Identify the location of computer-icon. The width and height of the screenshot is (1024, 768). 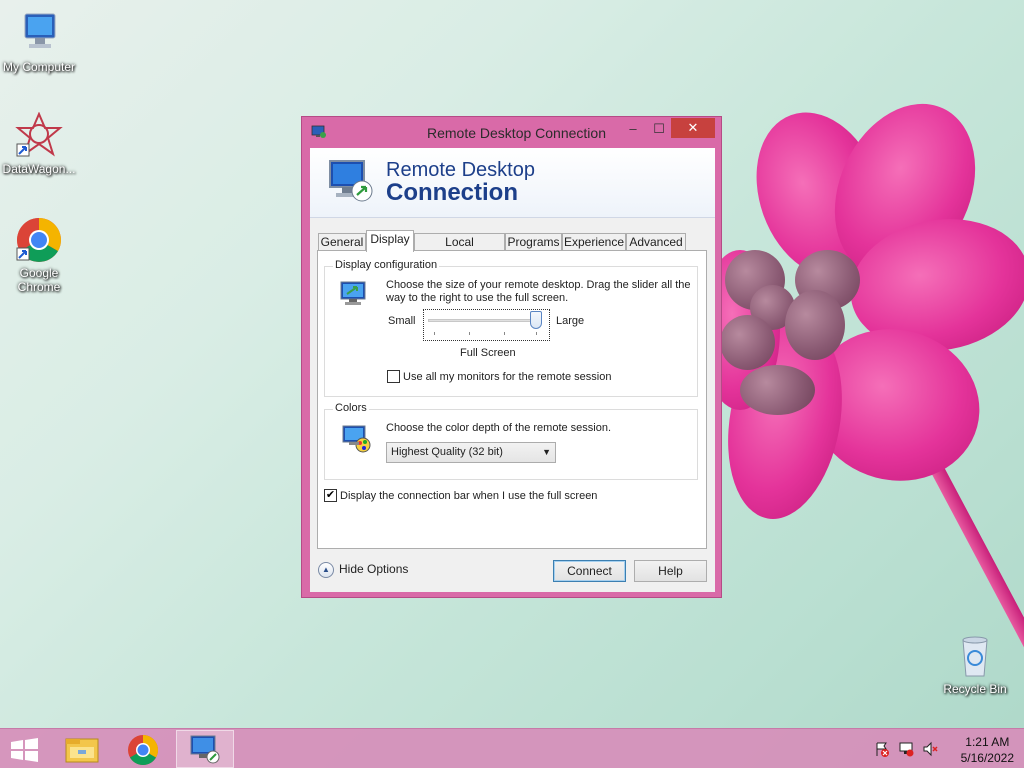
(39, 34).